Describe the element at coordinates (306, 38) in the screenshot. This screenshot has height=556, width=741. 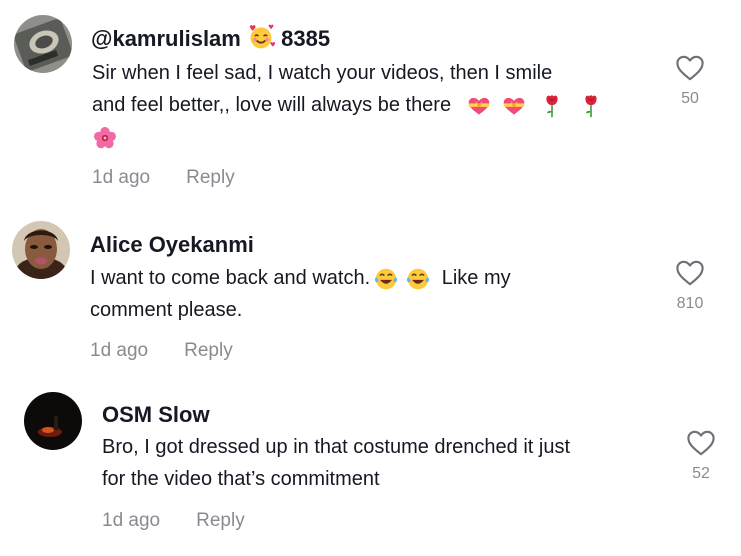
I see `author-suffix: 8385` at that location.